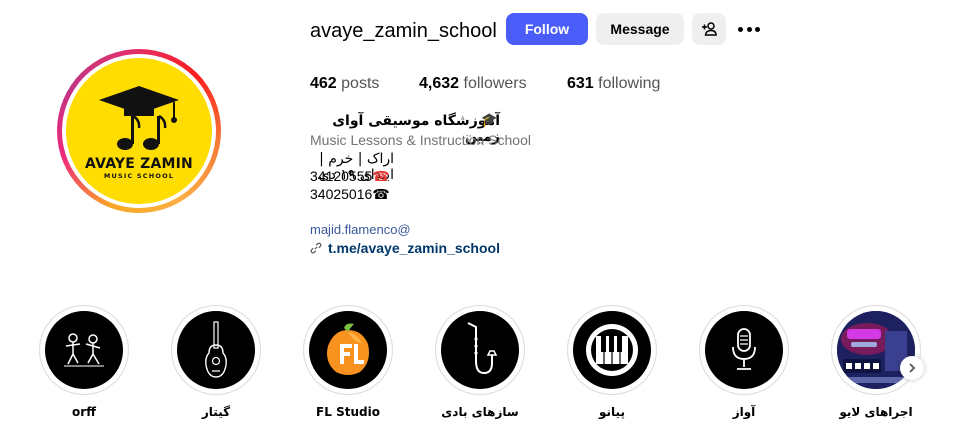  I want to click on posts-number: 462, so click(323, 83).